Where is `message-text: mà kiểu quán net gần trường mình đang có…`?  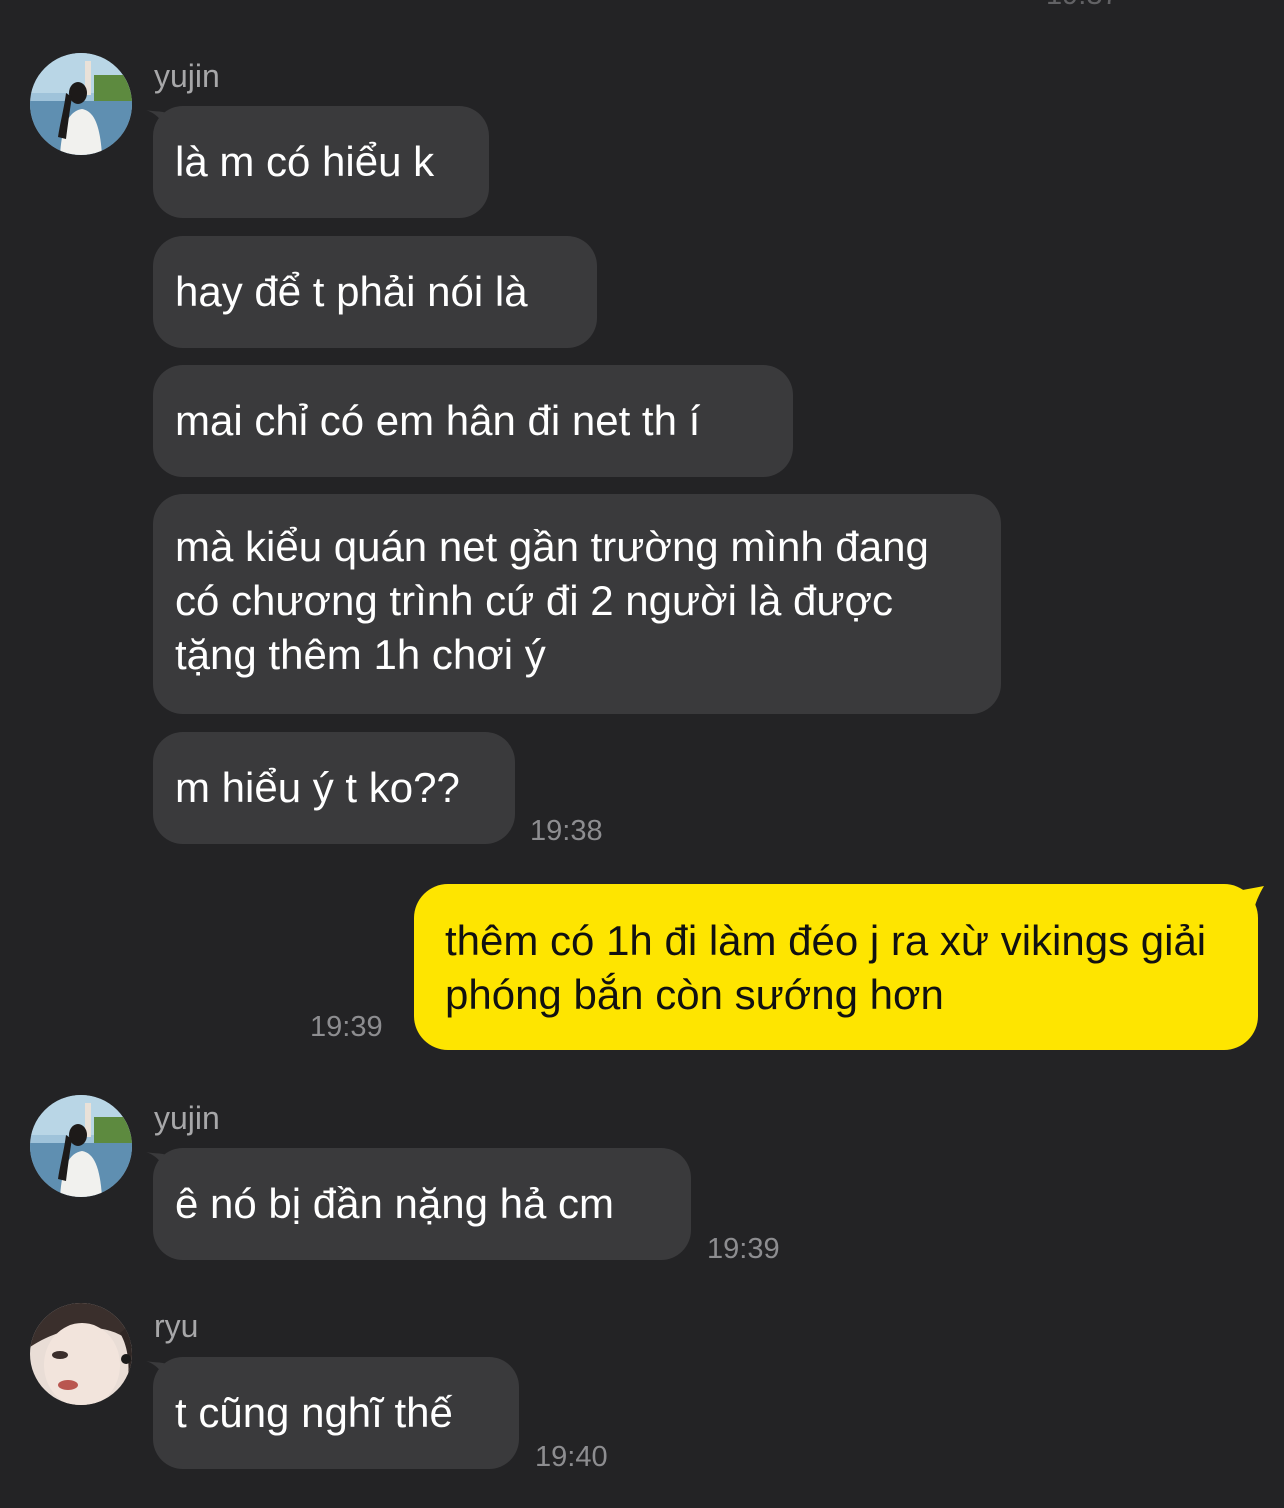
message-text: mà kiểu quán net gần trường mình đang có… is located at coordinates (552, 600).